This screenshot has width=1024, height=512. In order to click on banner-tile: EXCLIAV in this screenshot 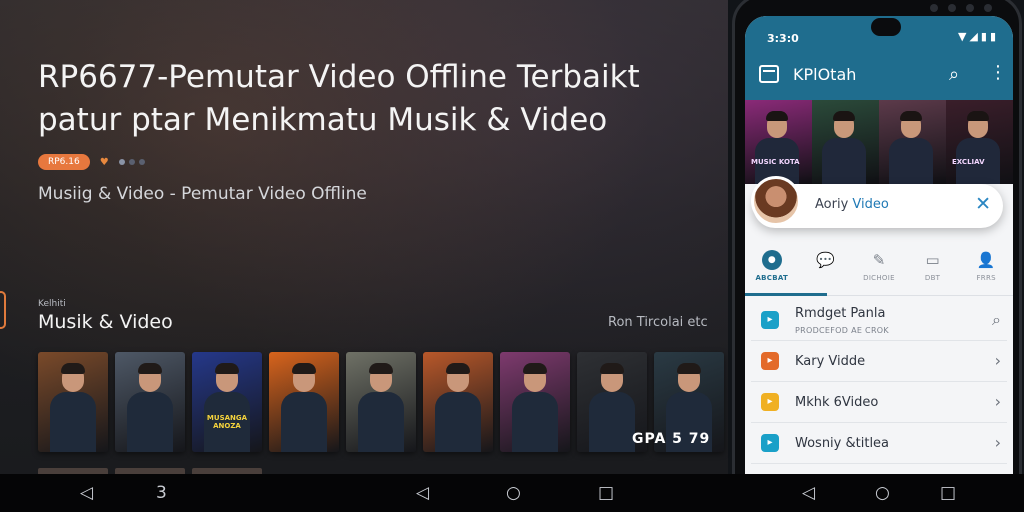, I will do `click(979, 142)`.